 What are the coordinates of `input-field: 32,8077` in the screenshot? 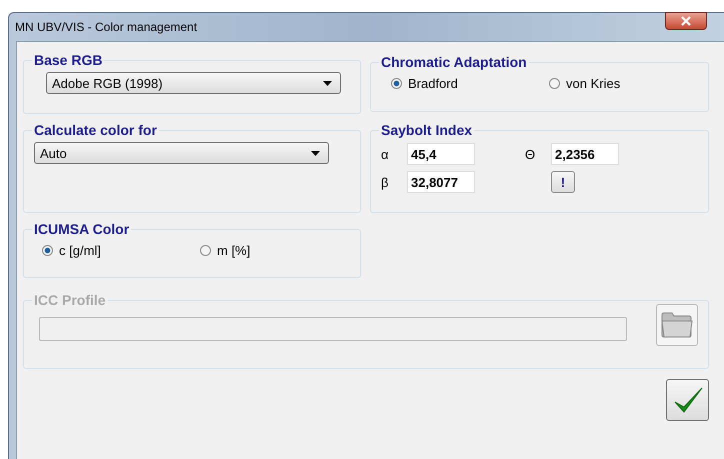 It's located at (441, 182).